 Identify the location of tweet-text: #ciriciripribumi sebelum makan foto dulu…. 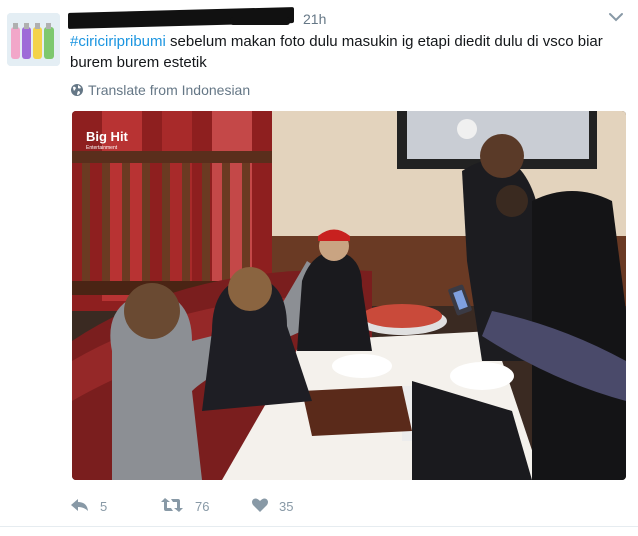
(345, 52).